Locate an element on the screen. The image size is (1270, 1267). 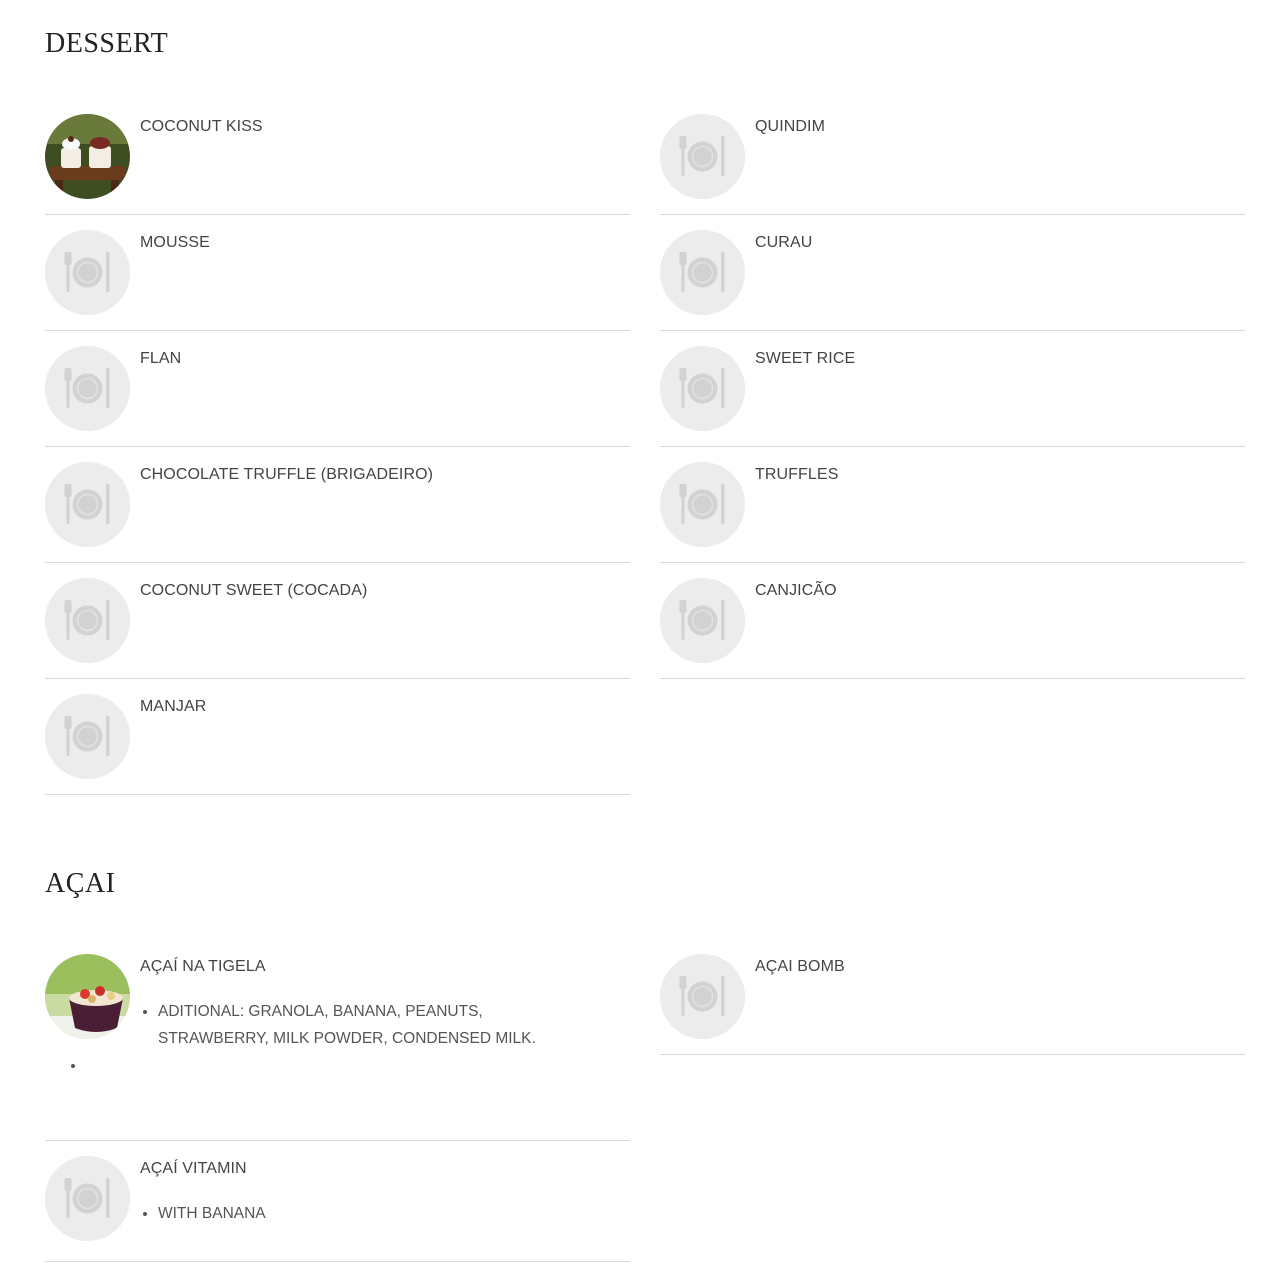
menu-item-chocolate-truffle: CHOCOLATE TRUFFLE (BRIGADEIRO) is located at coordinates (337, 512).